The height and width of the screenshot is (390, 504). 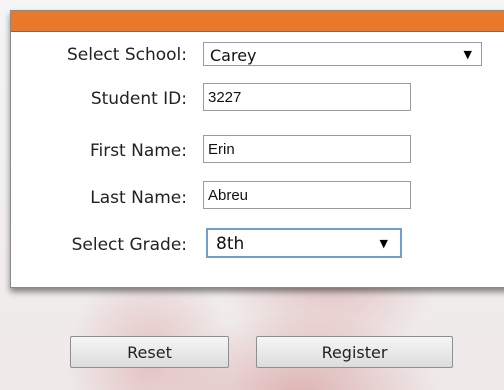 I want to click on student-id-input, so click(x=307, y=97).